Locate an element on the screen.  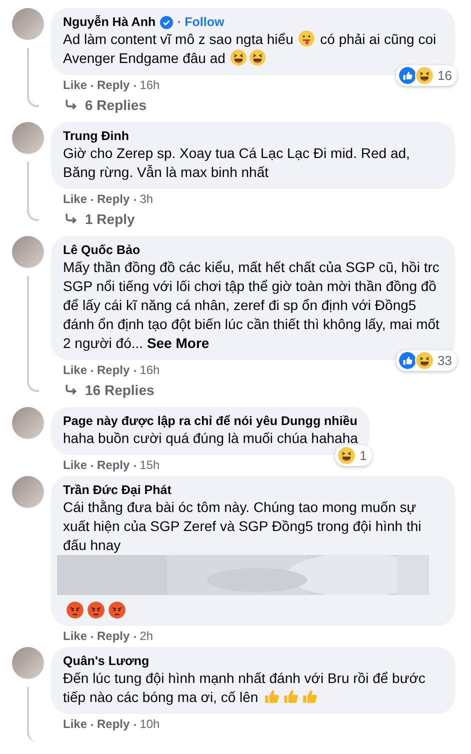
timestamp: 2h is located at coordinates (147, 636).